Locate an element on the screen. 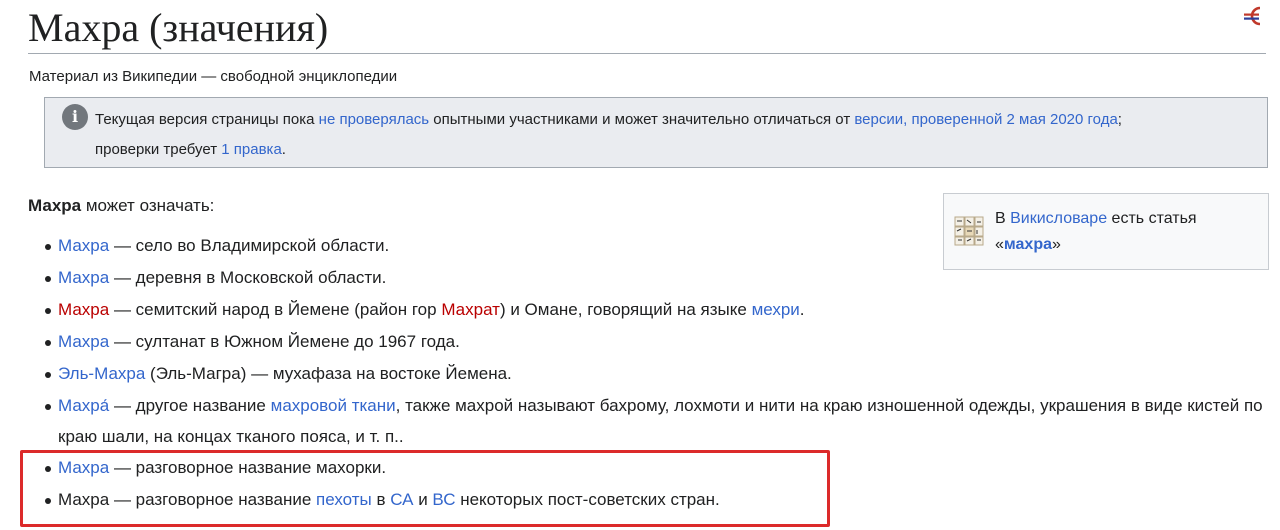 Image resolution: width=1280 pixels, height=530 pixels. list-item: Махра — деревня в Московской области. is located at coordinates (655, 278).